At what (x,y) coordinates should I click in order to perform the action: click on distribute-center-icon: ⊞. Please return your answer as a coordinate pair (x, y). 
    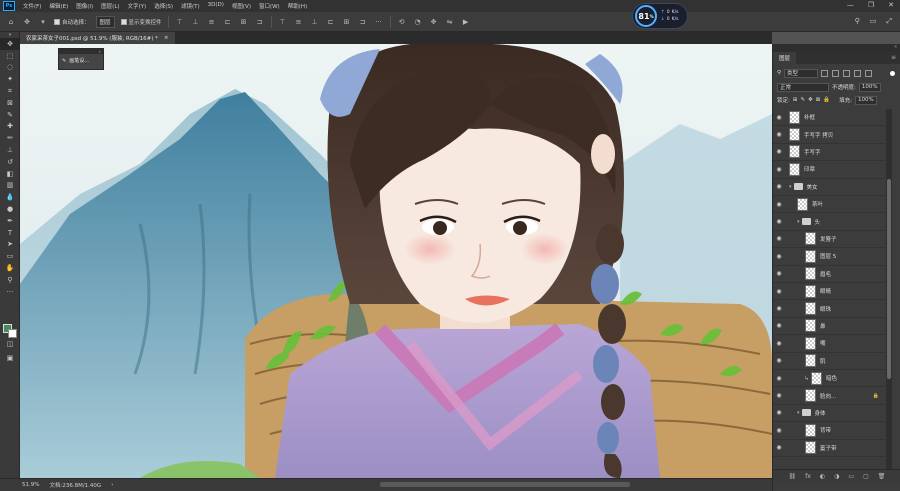
    Looking at the image, I should click on (347, 22).